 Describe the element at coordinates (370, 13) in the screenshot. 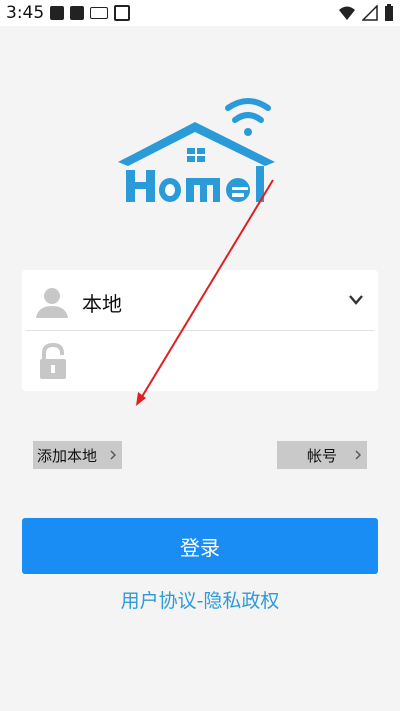

I see `signal-icon` at that location.